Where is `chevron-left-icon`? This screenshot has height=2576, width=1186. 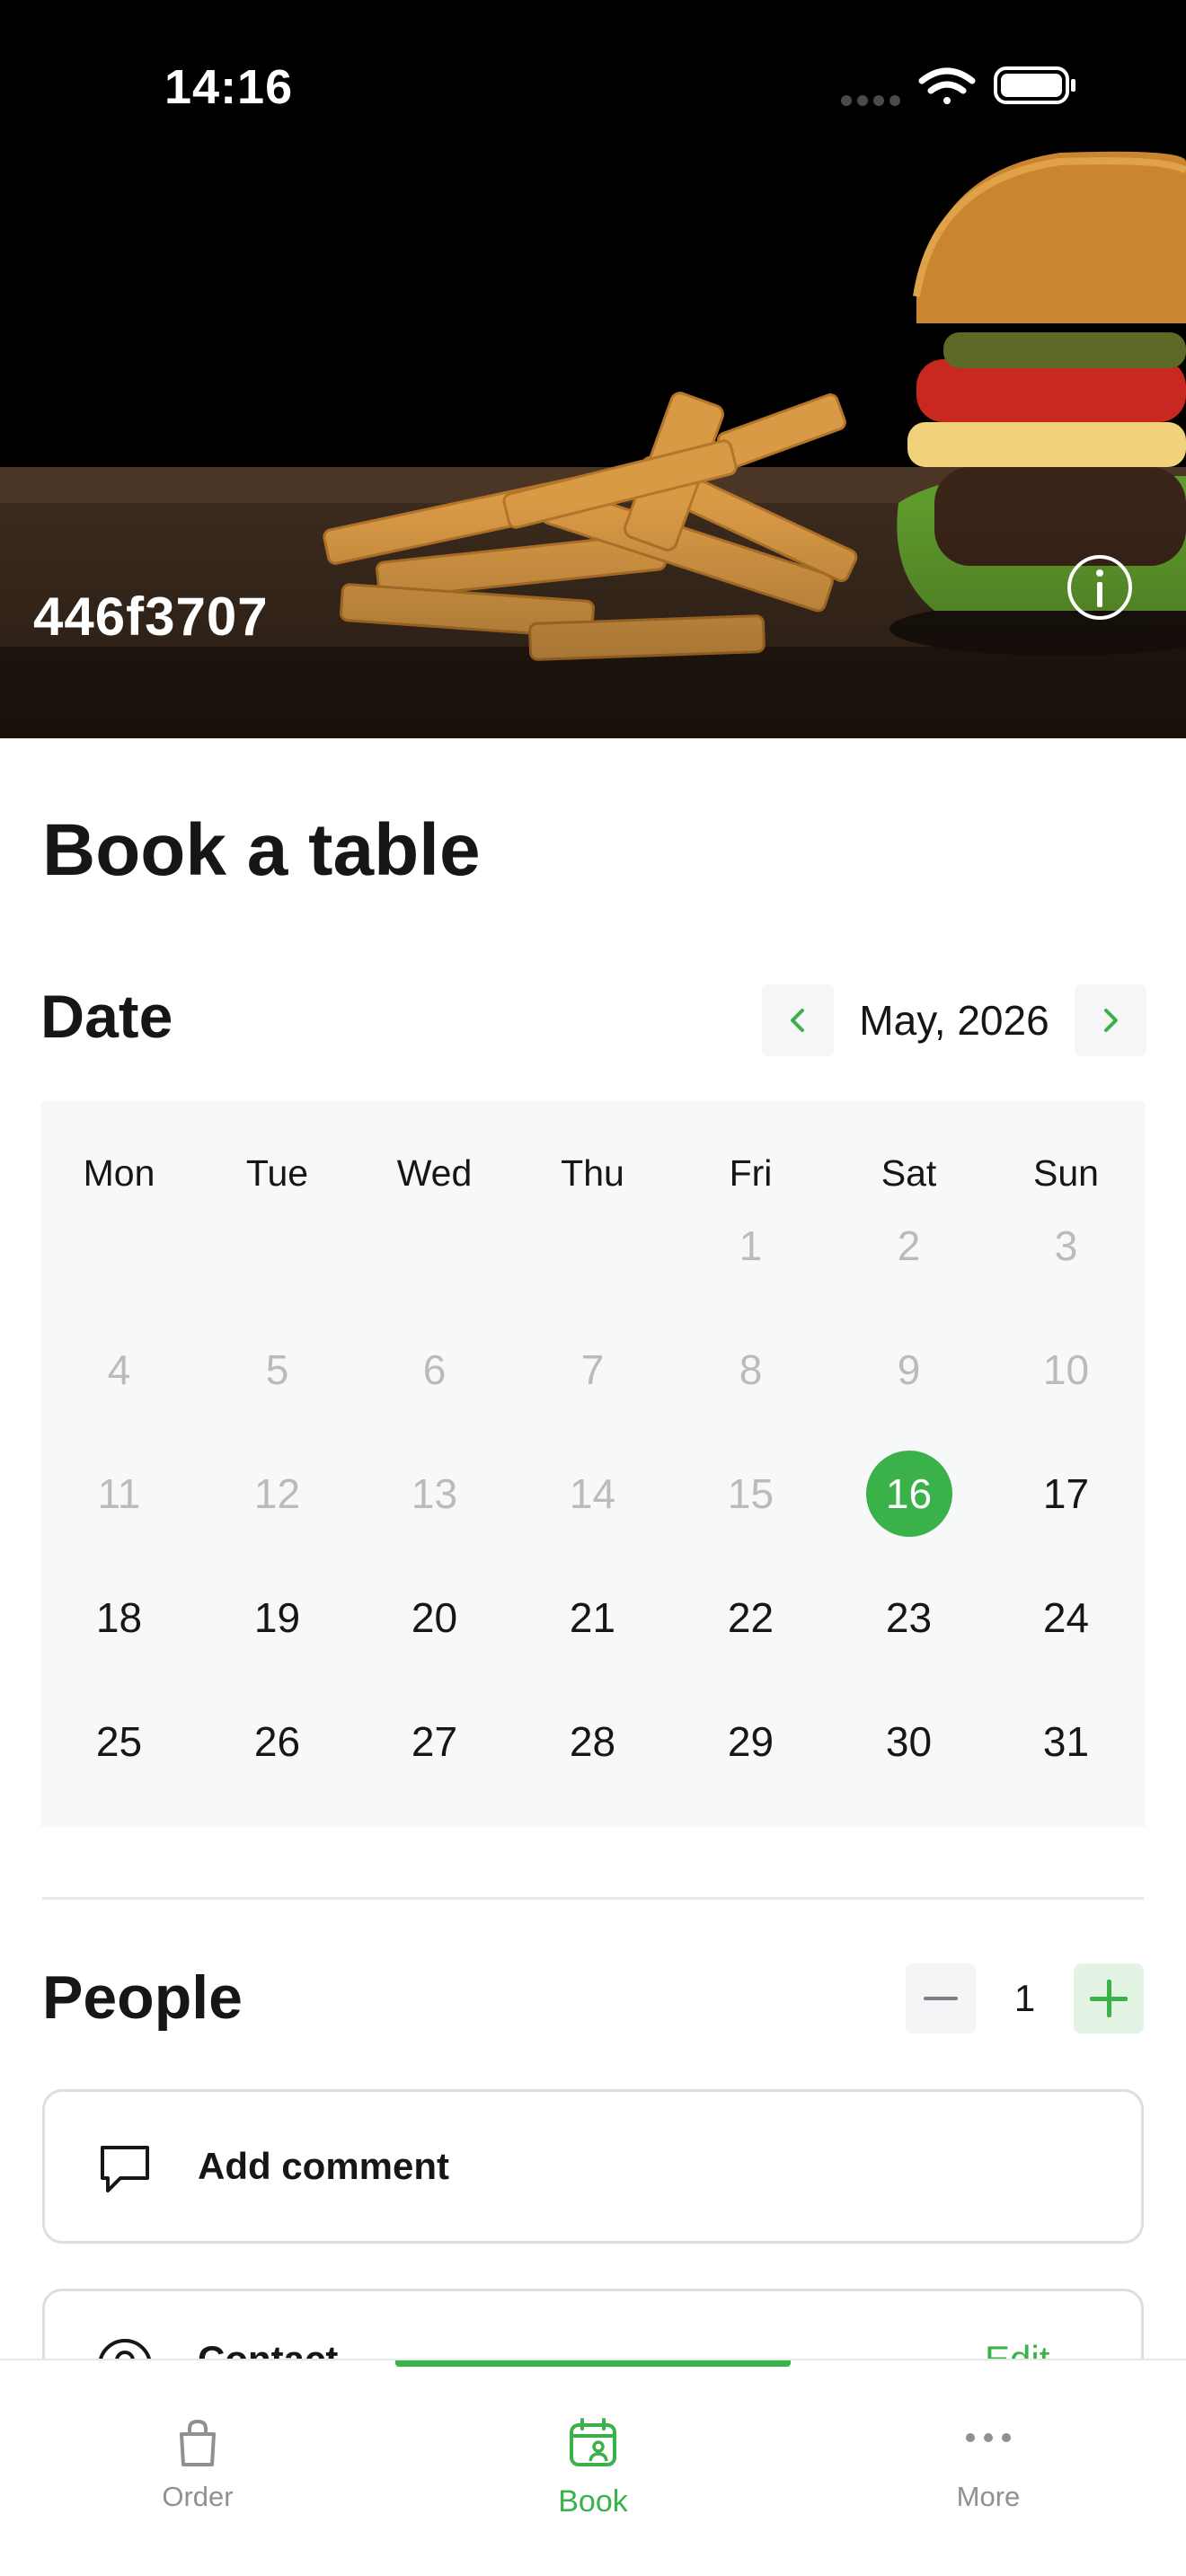 chevron-left-icon is located at coordinates (797, 1020).